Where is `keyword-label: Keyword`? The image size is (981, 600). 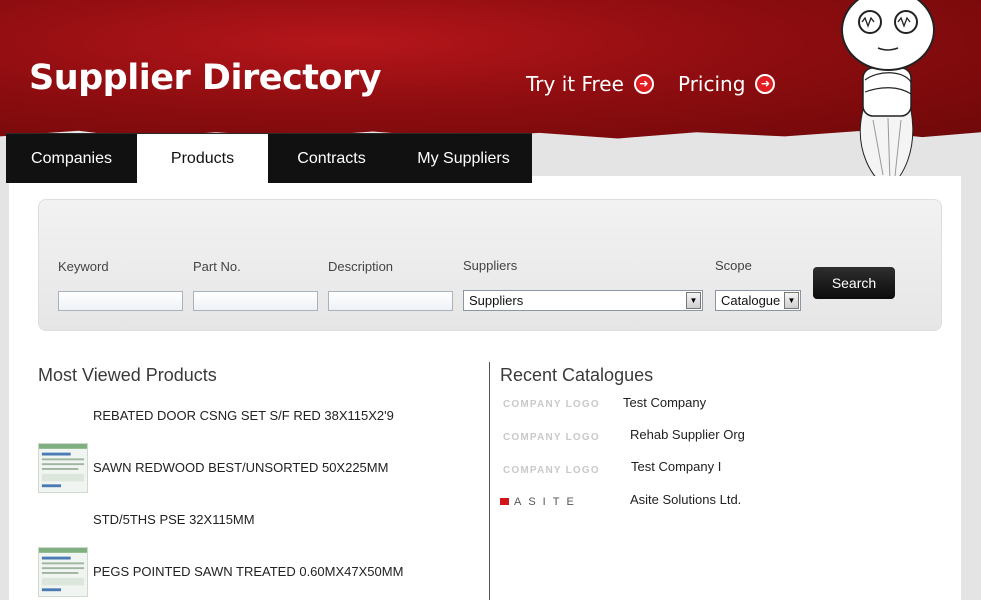 keyword-label: Keyword is located at coordinates (83, 266).